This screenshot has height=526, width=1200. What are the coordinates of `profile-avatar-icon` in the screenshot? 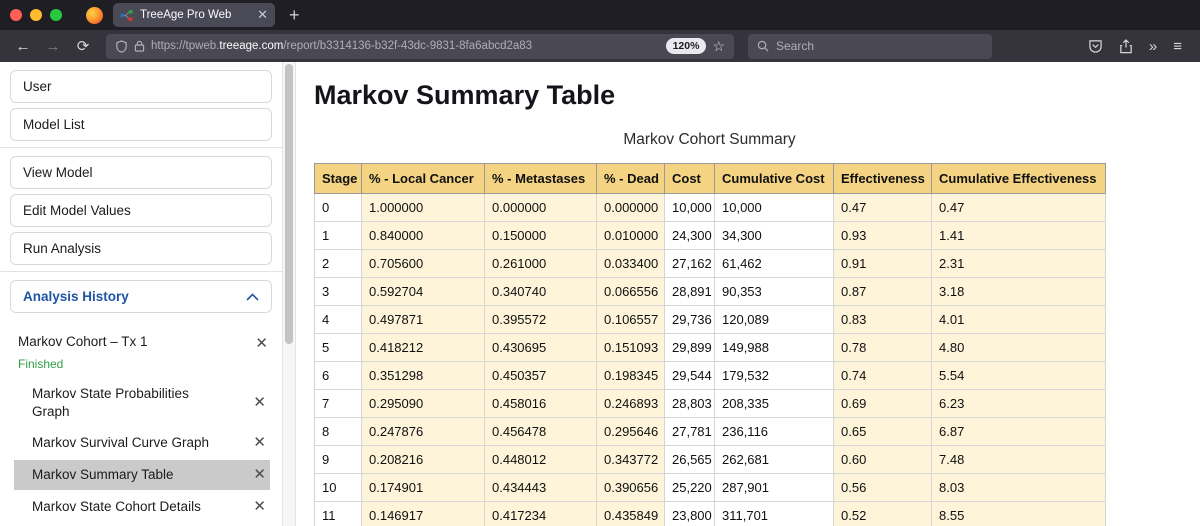 It's located at (94, 15).